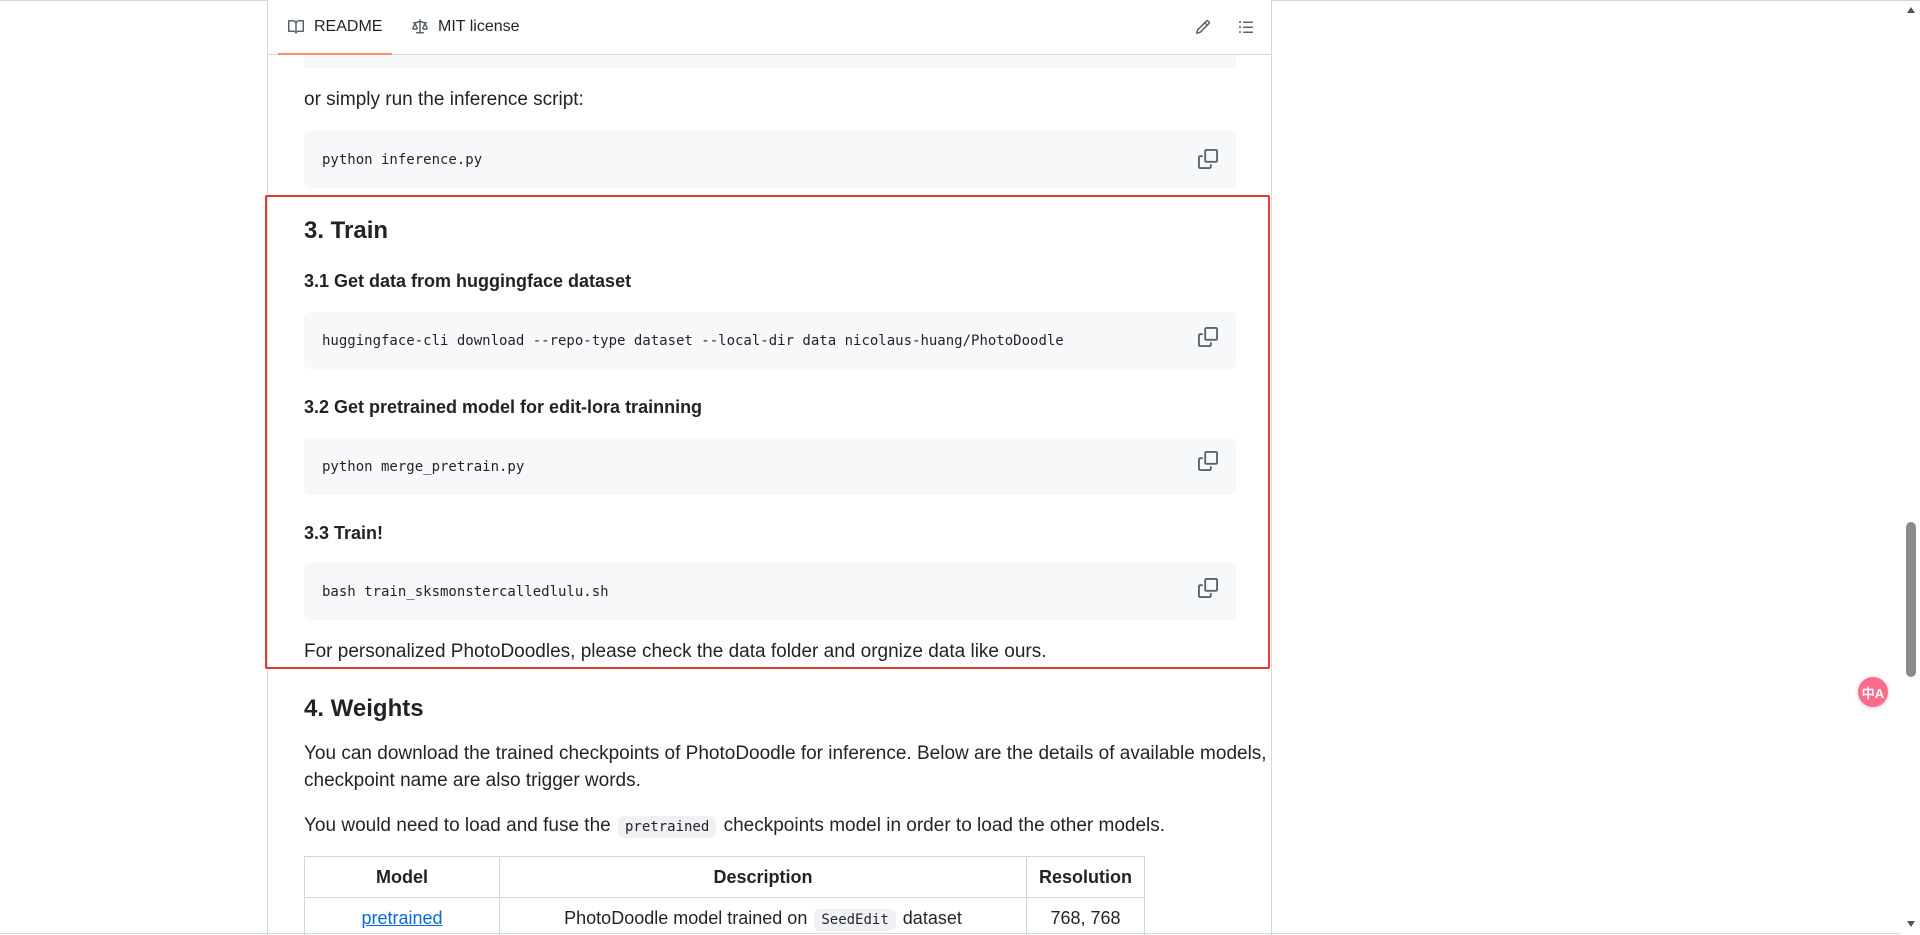 The image size is (1920, 935). I want to click on triangle-up-icon, so click(1911, 10).